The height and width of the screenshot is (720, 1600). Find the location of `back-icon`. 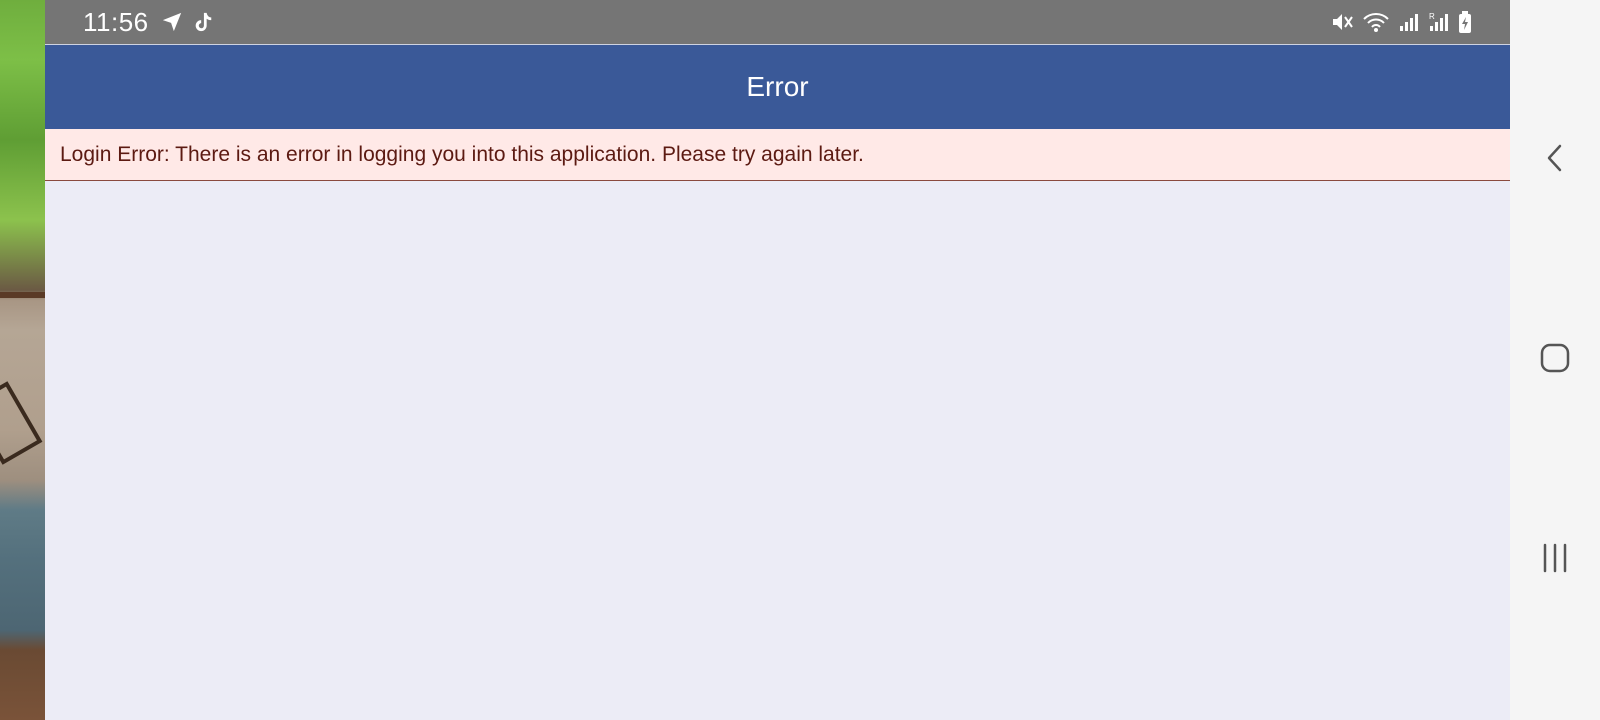

back-icon is located at coordinates (1555, 160).